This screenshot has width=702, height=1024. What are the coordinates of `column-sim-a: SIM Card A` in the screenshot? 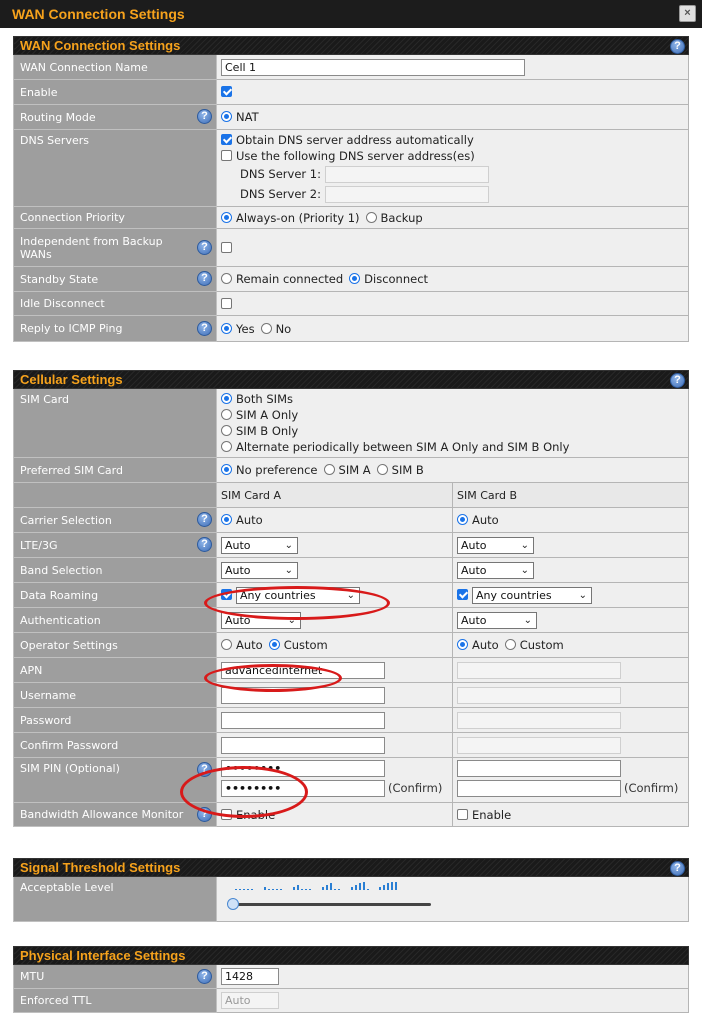 It's located at (334, 495).